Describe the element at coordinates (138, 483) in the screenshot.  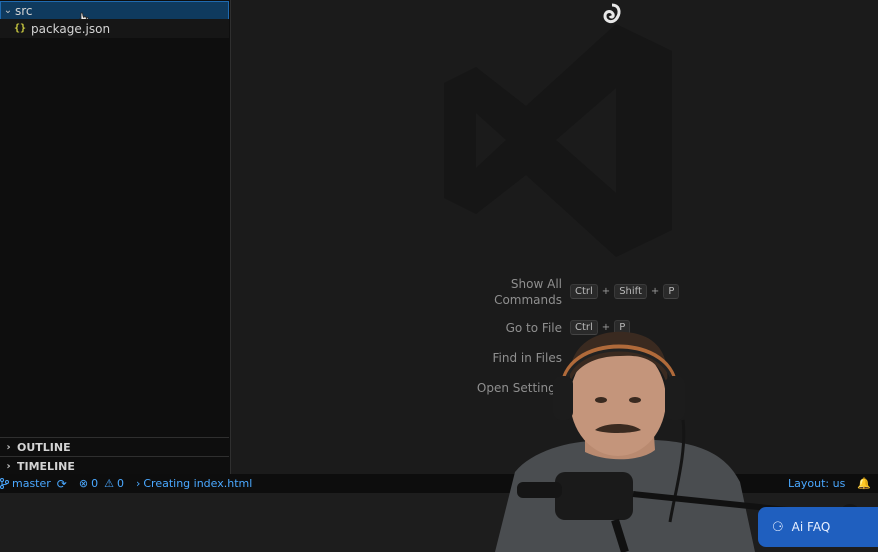
I see `task-chevron-icon: ›` at that location.